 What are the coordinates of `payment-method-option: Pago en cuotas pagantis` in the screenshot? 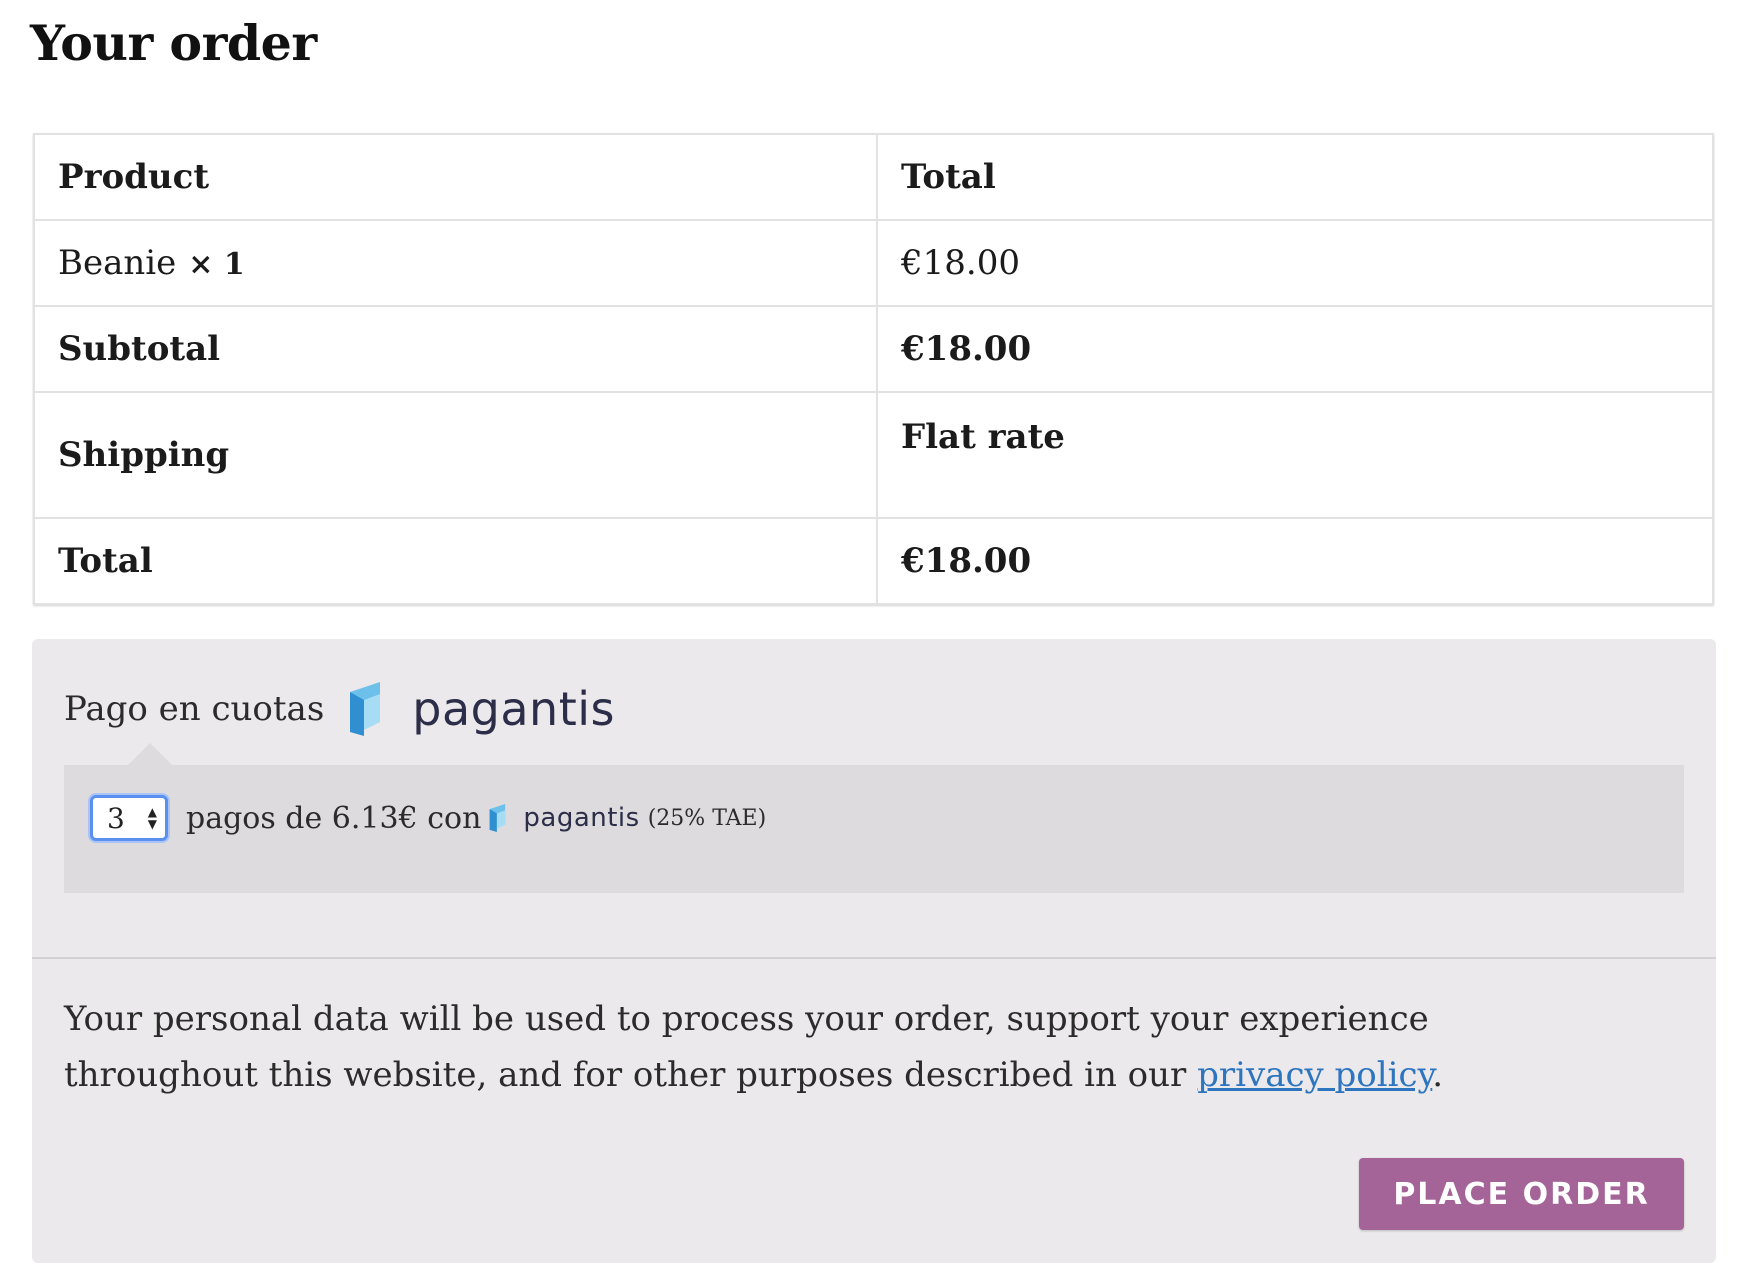 It's located at (339, 709).